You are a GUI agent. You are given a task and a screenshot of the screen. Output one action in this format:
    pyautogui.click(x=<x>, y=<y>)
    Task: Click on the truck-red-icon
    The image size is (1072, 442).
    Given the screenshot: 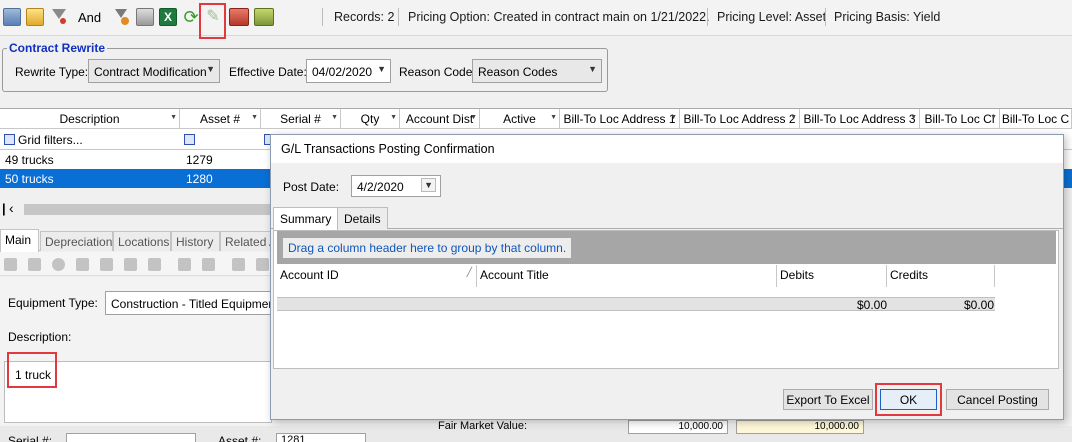 What is the action you would take?
    pyautogui.click(x=239, y=17)
    